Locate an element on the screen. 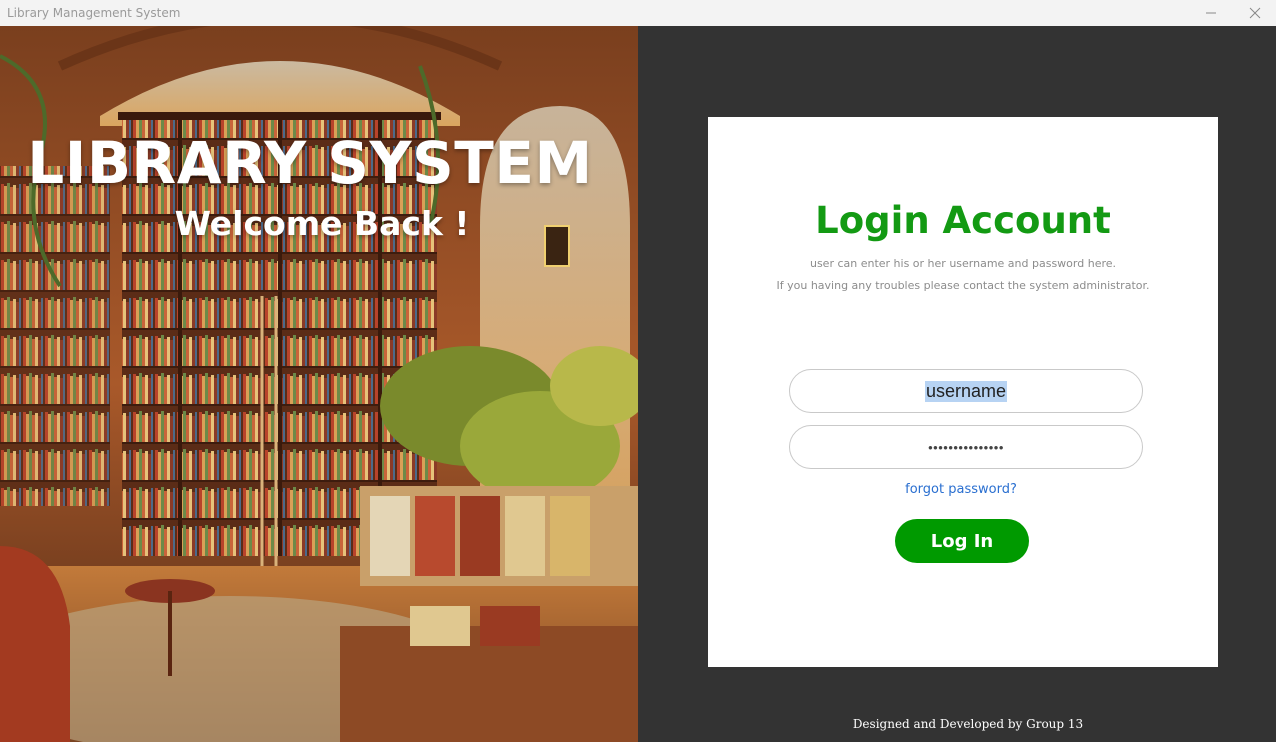 This screenshot has height=742, width=1276. username-value: username is located at coordinates (966, 391).